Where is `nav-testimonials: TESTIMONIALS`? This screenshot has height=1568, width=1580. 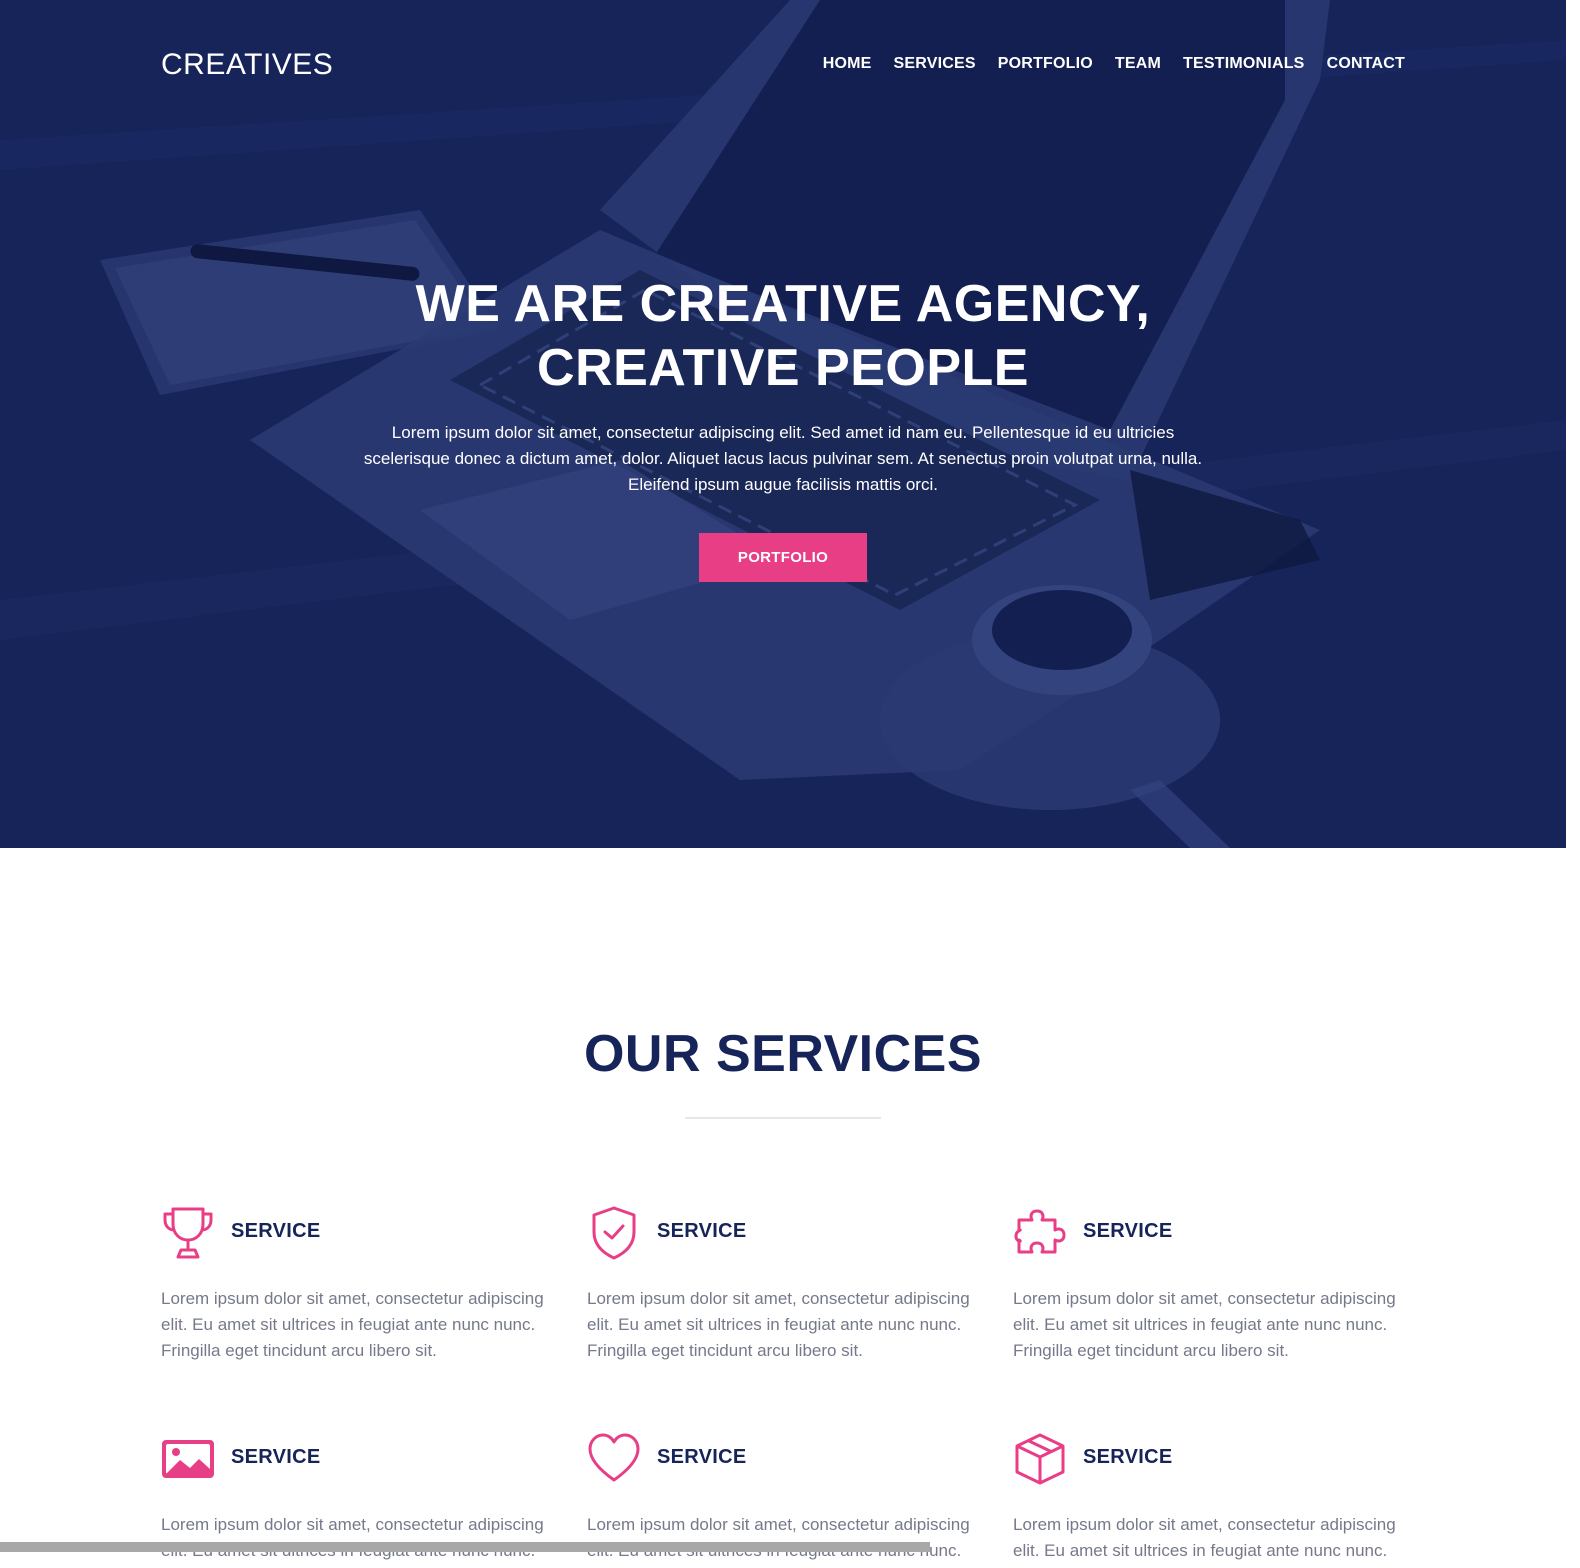 nav-testimonials: TESTIMONIALS is located at coordinates (1244, 63).